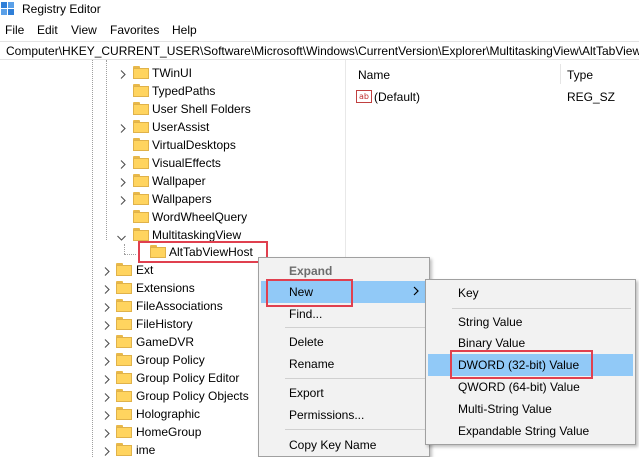  I want to click on tree-node: User Shell Folders, so click(172, 109).